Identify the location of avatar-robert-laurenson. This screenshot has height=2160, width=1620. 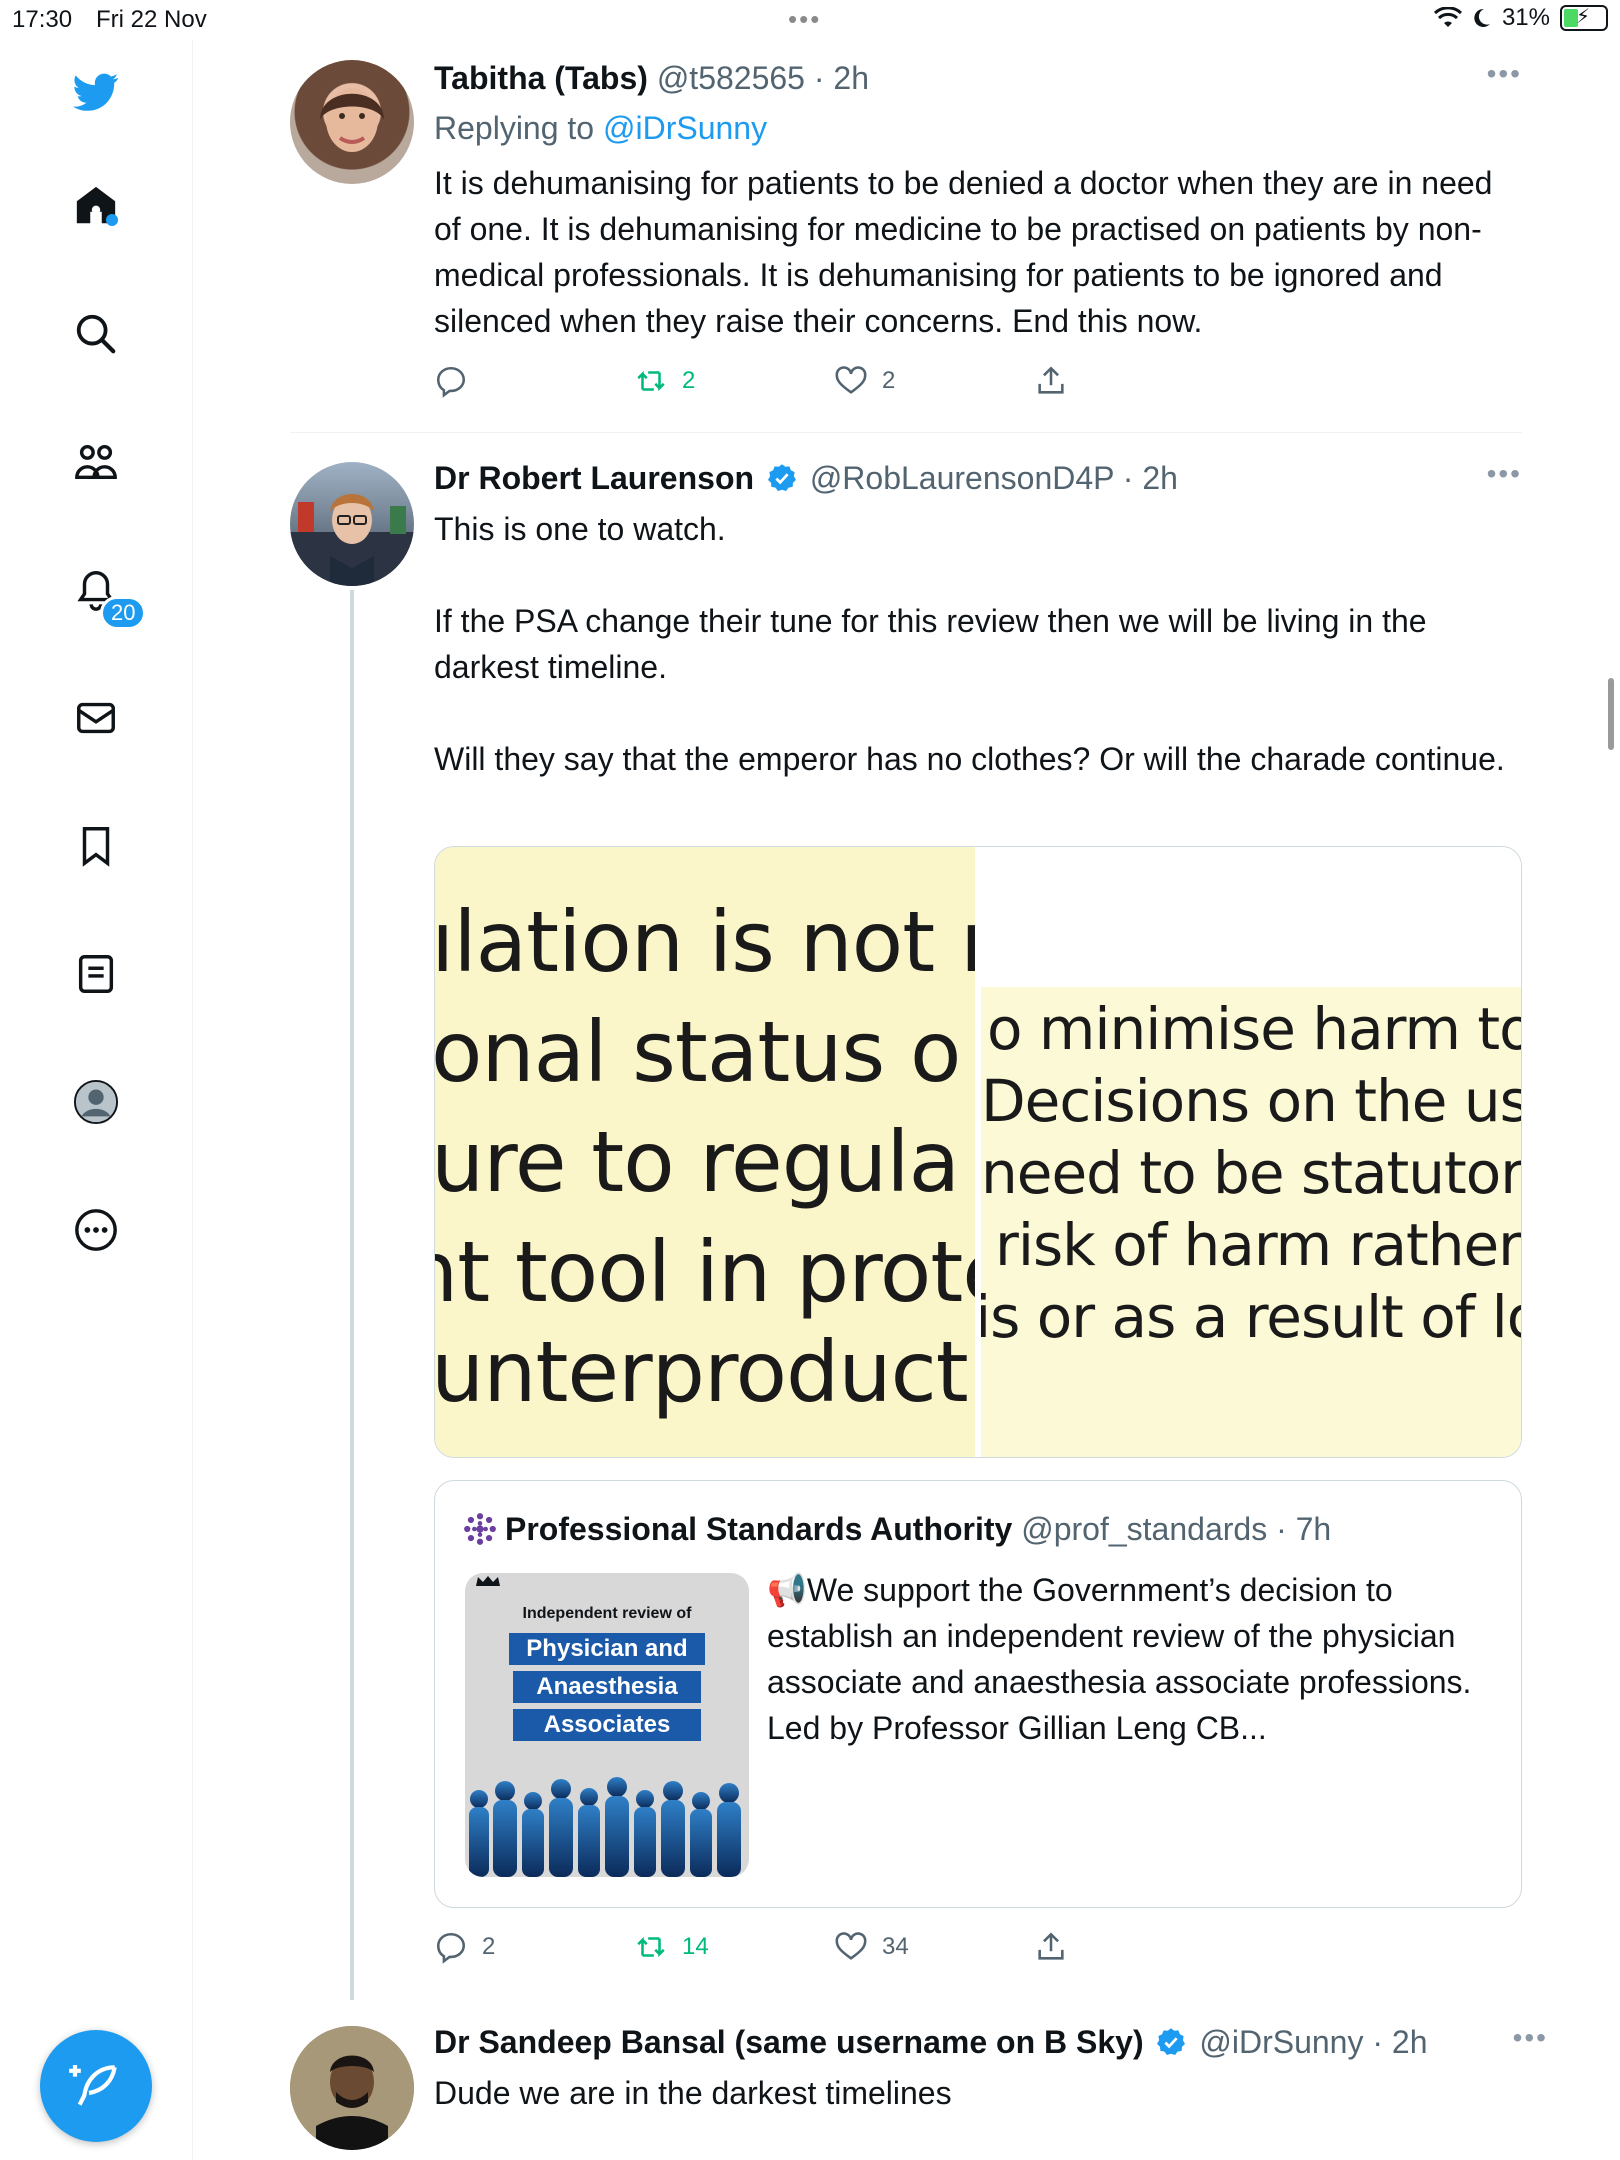
(352, 524).